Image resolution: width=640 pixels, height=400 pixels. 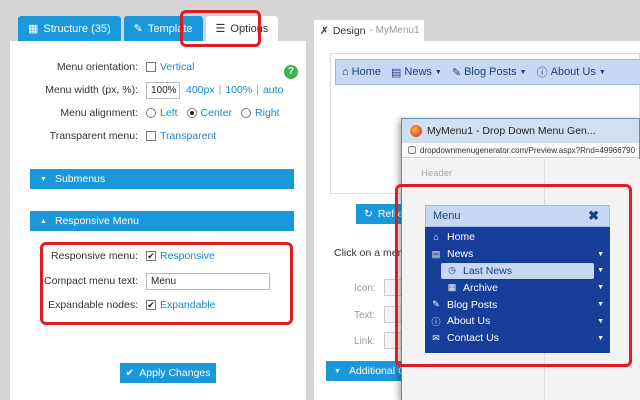 What do you see at coordinates (517, 254) in the screenshot?
I see `responsive-menu-item: ▤ News ▼` at bounding box center [517, 254].